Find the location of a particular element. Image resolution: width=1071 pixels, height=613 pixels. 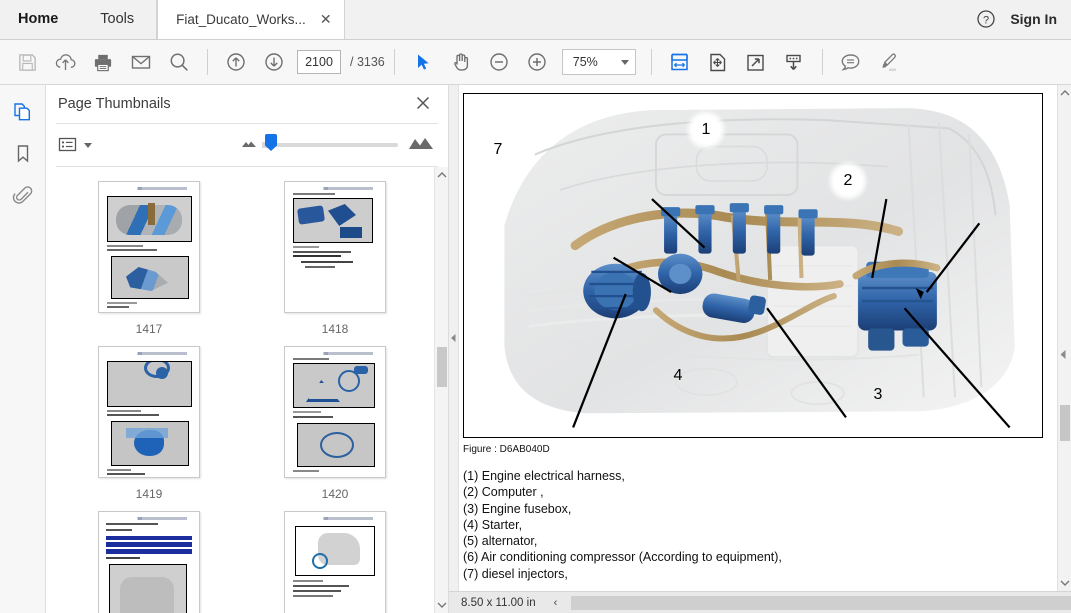

collapse-right-handle is located at coordinates (1063, 356).